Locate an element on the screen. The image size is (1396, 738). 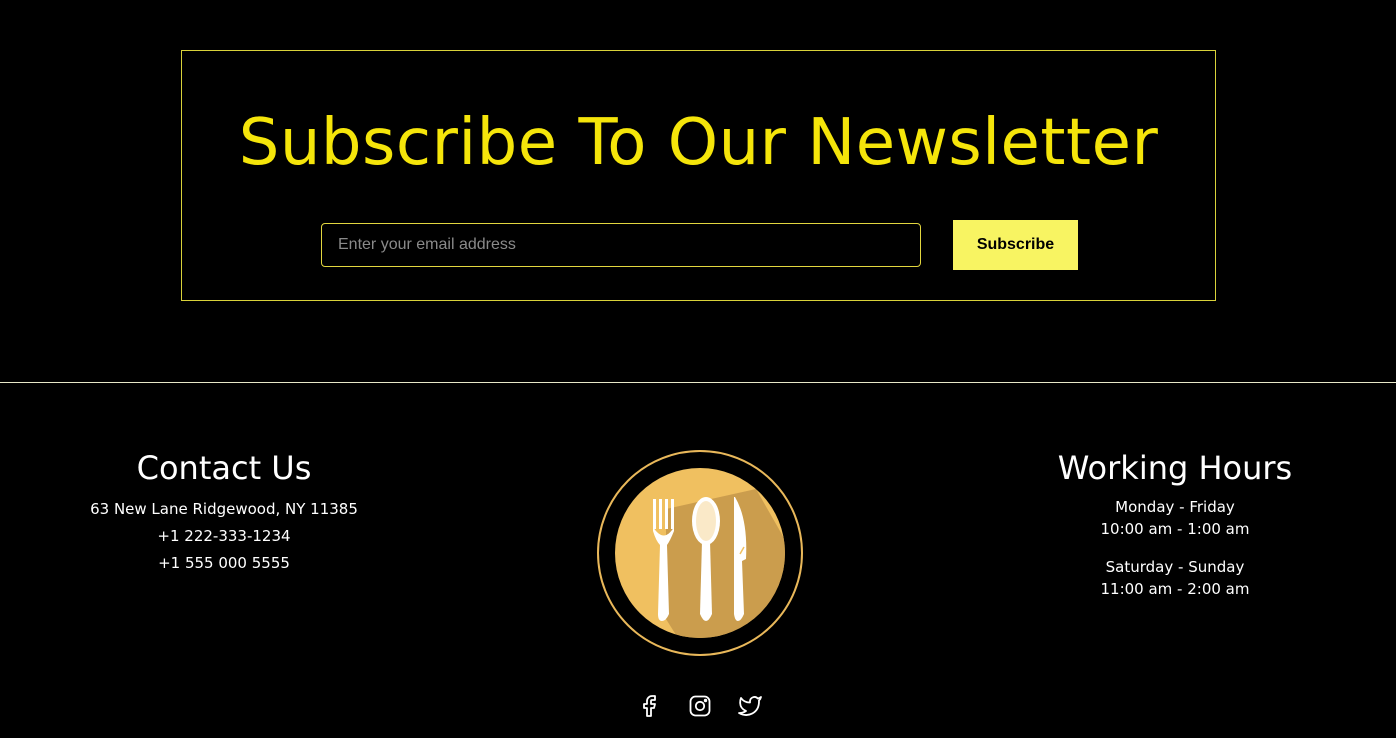
weekday-label: Monday - Friday is located at coordinates (1175, 507).